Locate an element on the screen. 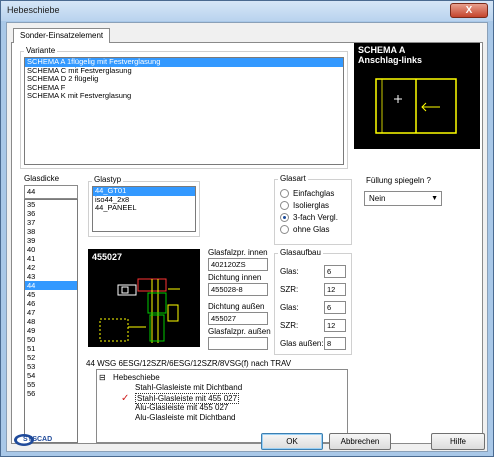  close-button: X is located at coordinates (469, 10).